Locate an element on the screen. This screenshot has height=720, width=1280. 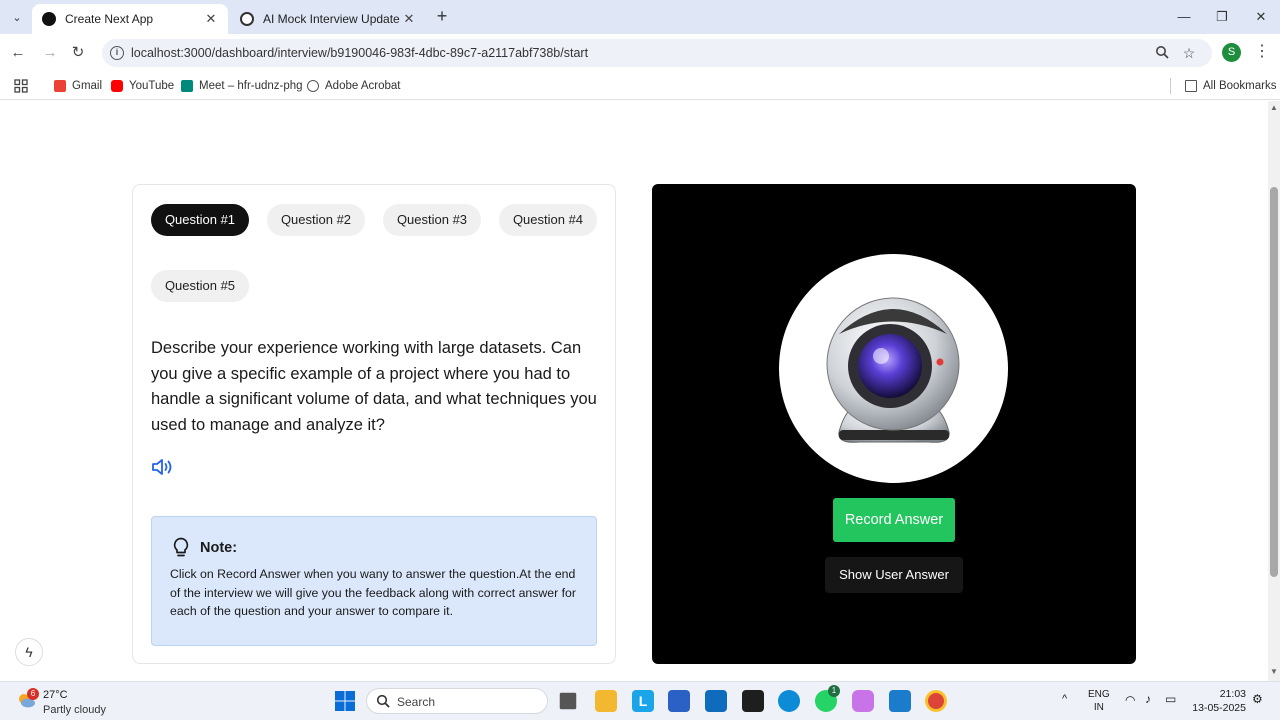
all-bookmarks-label: All Bookmarks is located at coordinates (1240, 86).